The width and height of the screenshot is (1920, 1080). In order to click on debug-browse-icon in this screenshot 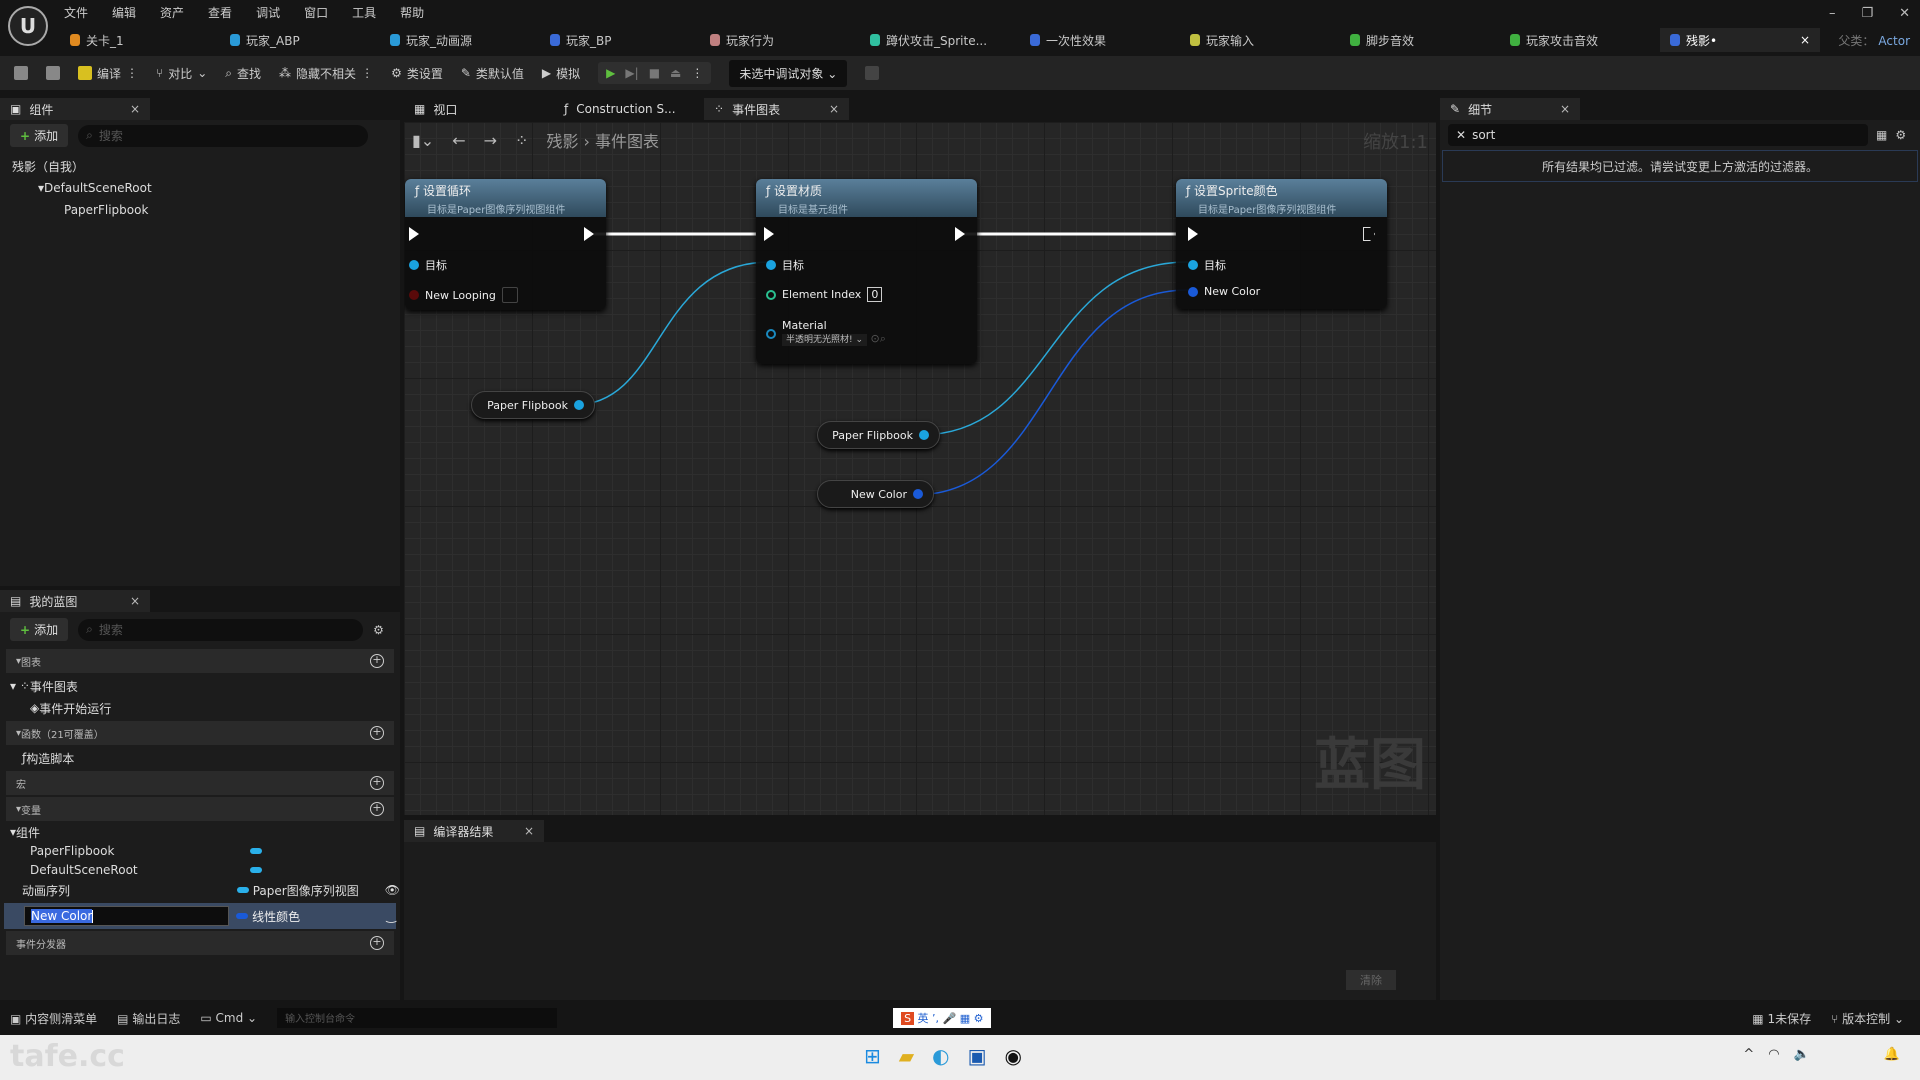, I will do `click(872, 73)`.